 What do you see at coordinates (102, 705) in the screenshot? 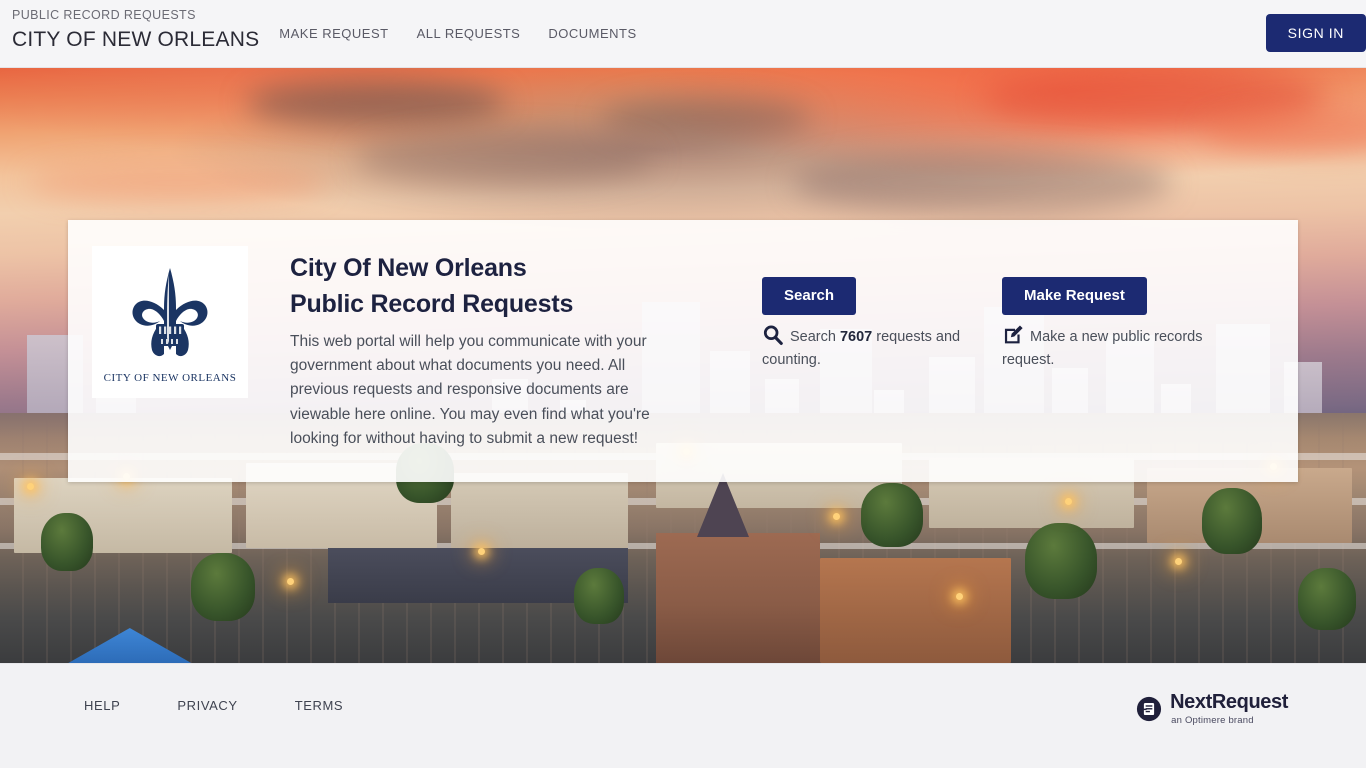
I see `footer-link-help: HELP` at bounding box center [102, 705].